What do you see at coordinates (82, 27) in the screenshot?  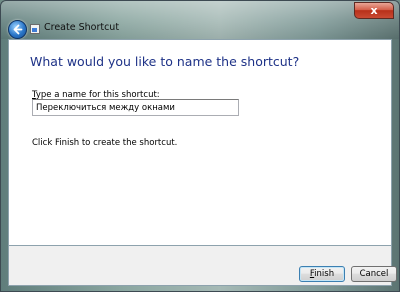 I see `window-title: Create Shortcut` at bounding box center [82, 27].